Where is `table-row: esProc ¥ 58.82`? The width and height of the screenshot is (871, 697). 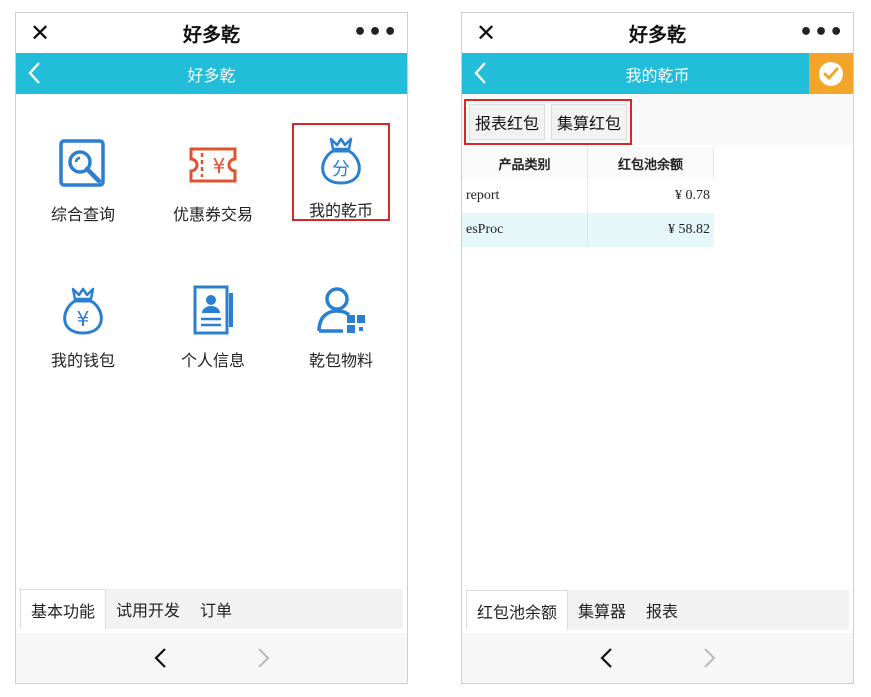
table-row: esProc ¥ 58.82 is located at coordinates (588, 230).